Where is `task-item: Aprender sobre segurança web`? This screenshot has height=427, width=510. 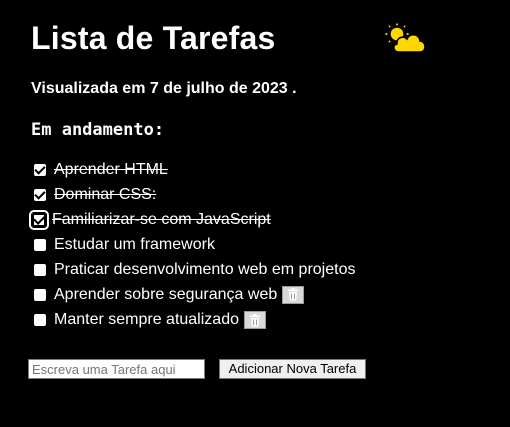
task-item: Aprender sobre segurança web is located at coordinates (194, 294).